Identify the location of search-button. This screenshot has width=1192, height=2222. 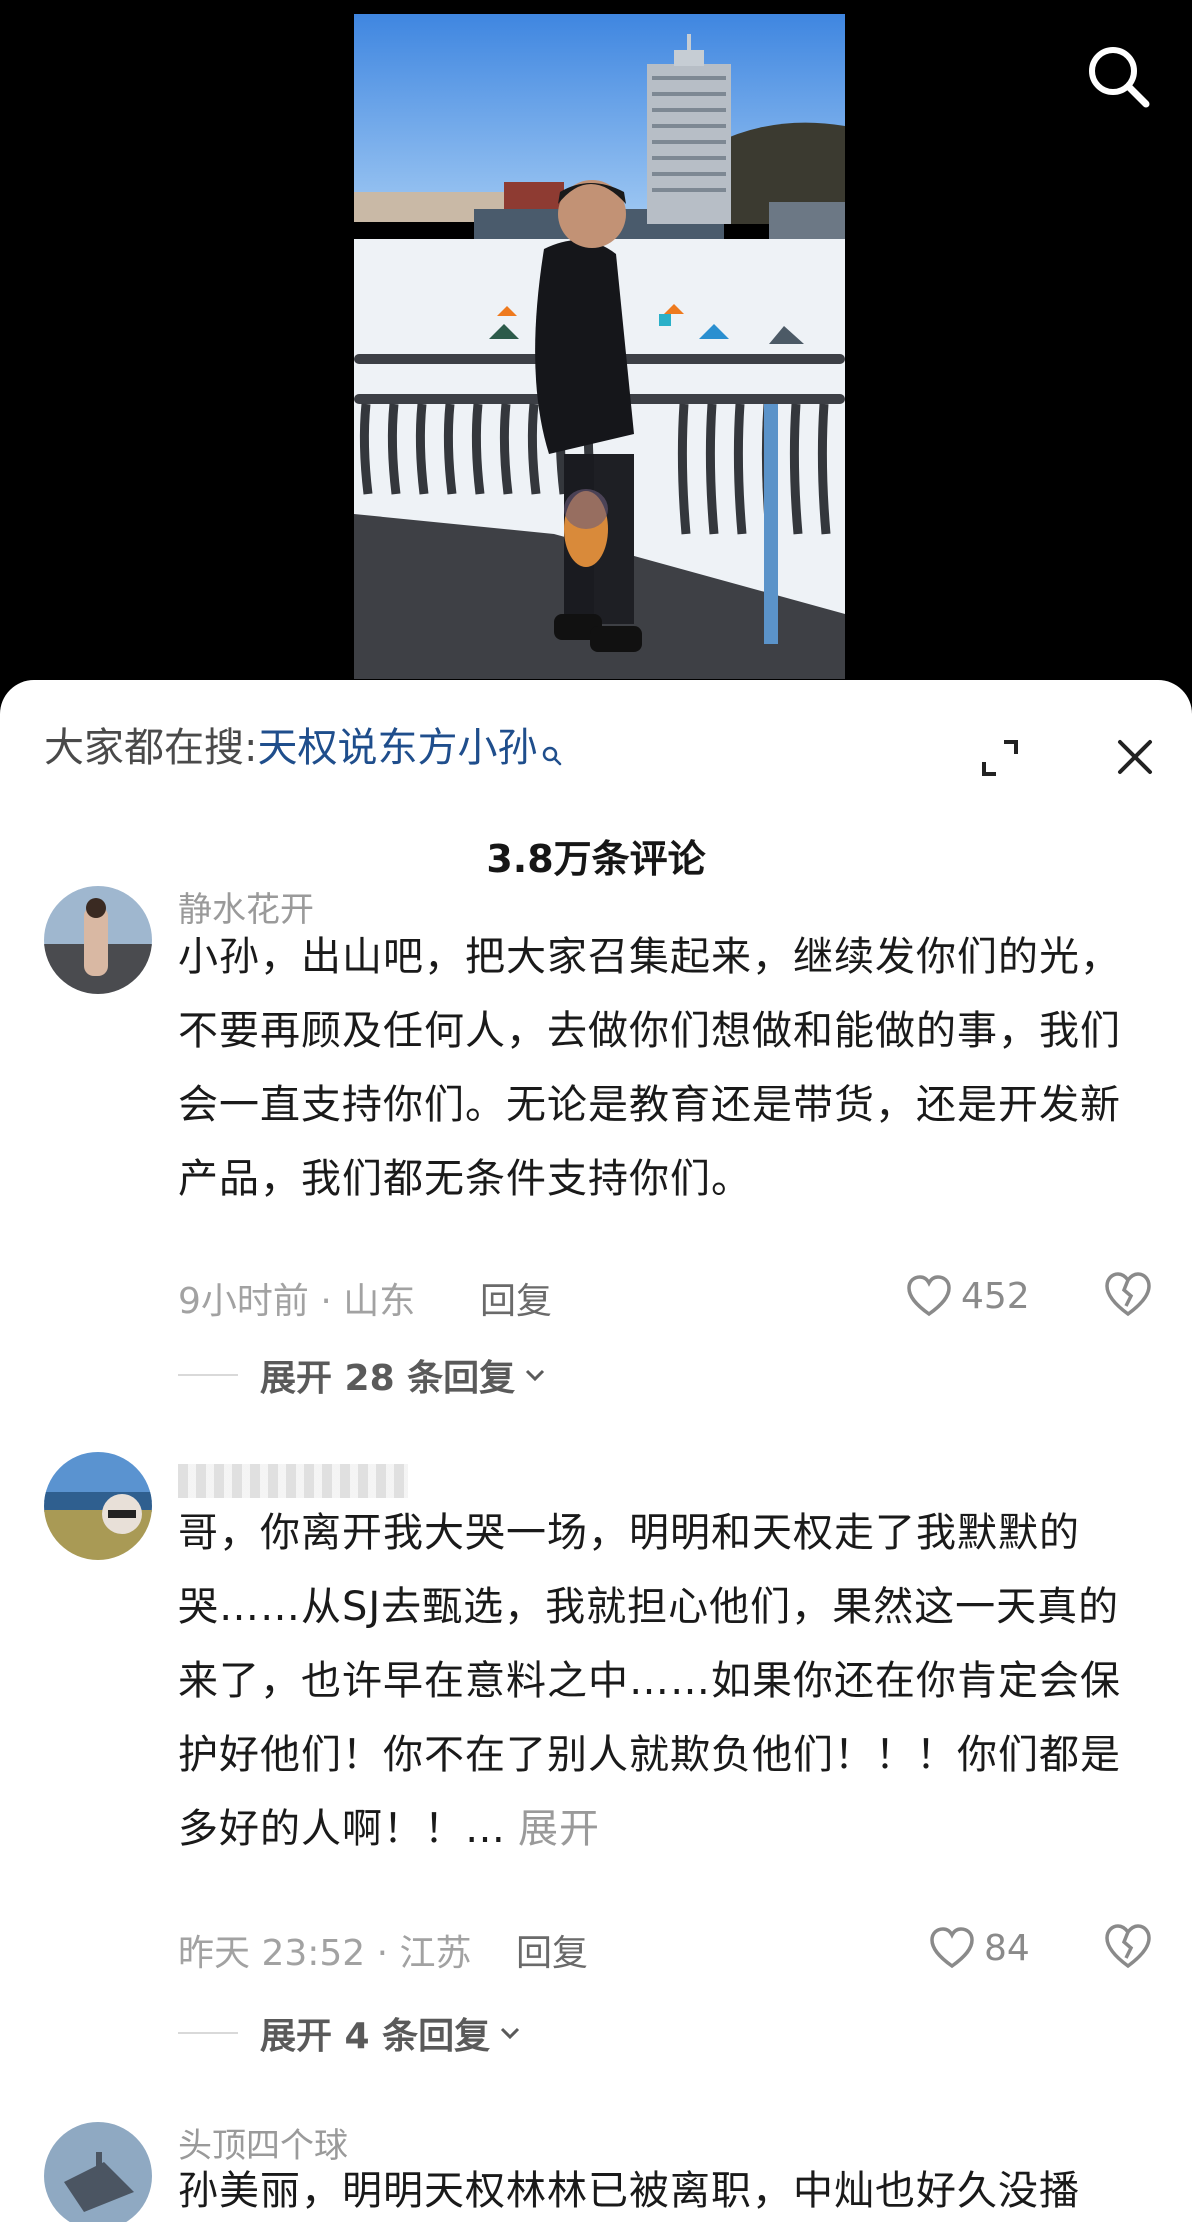
(1118, 76).